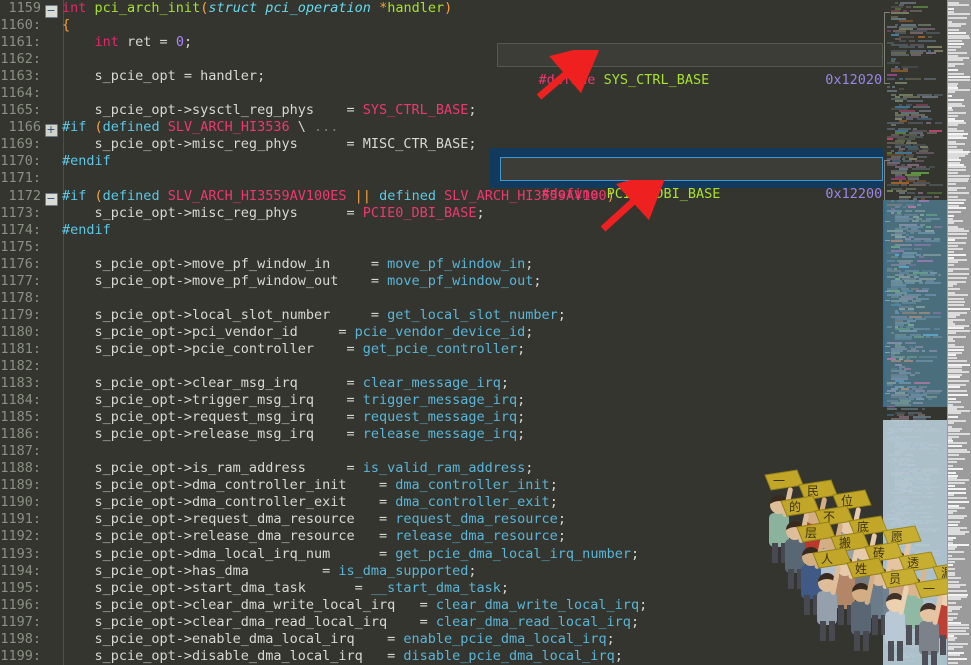 Image resolution: width=971 pixels, height=665 pixels. I want to click on line-number: 1189:, so click(20, 485).